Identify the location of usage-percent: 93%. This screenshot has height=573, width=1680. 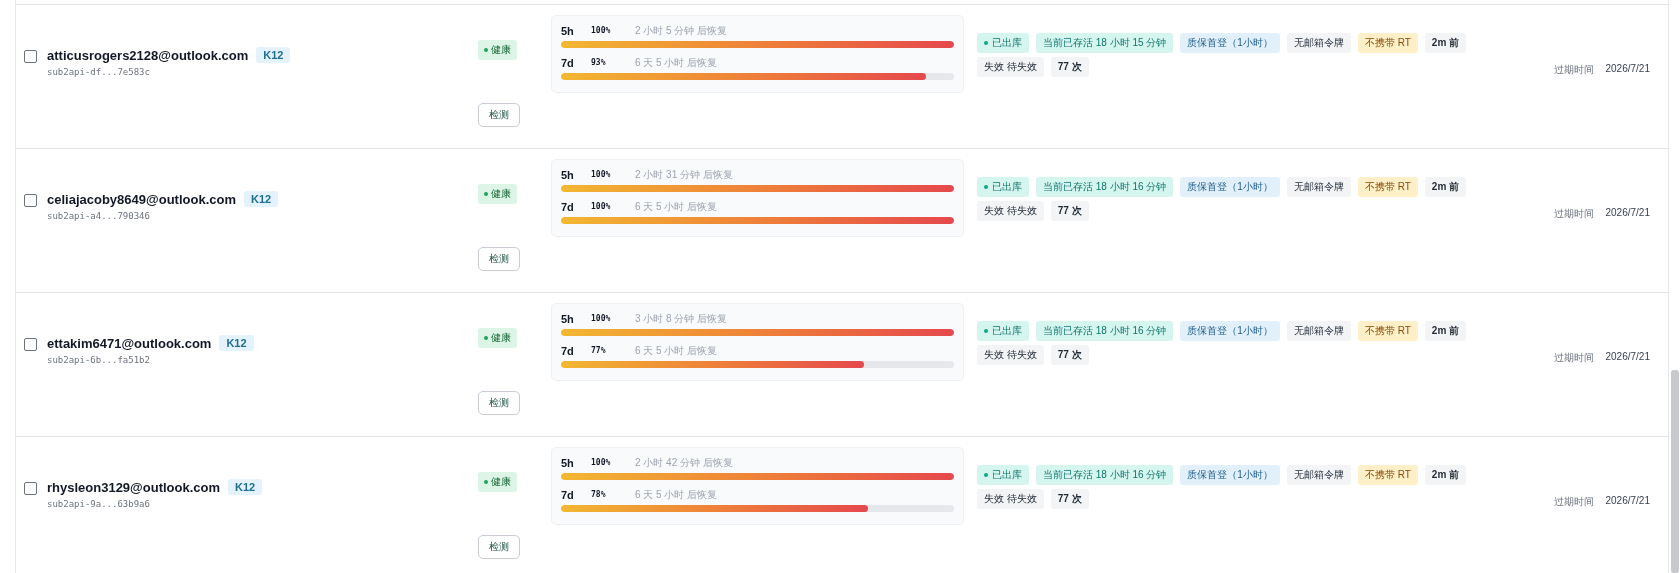
(599, 62).